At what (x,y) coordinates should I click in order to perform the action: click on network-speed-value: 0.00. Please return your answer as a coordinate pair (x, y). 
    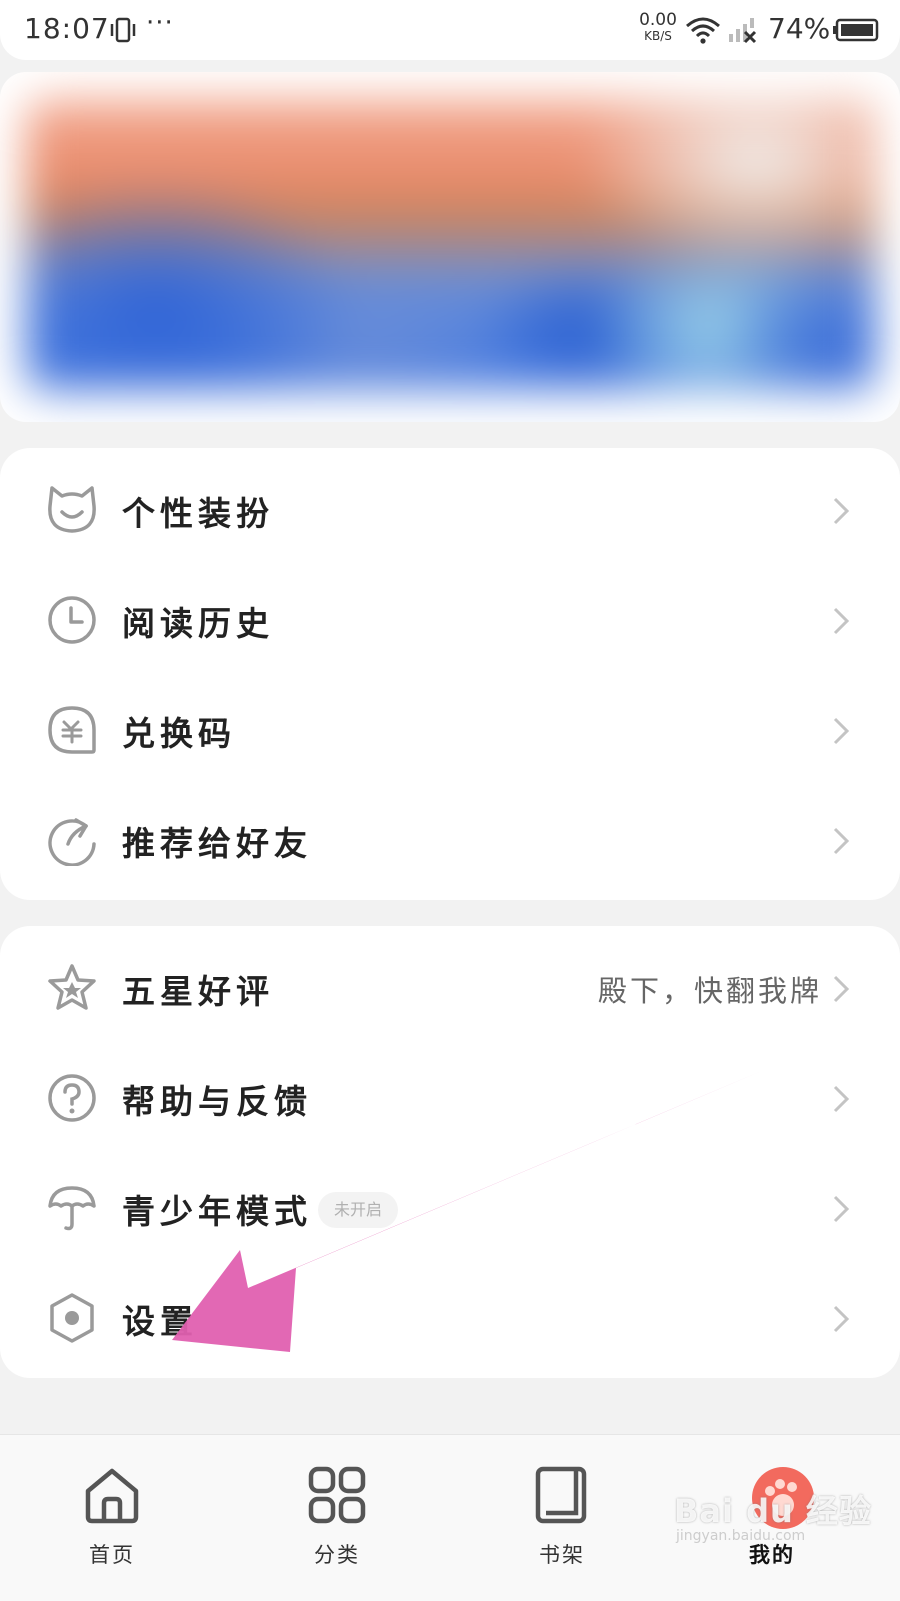
    Looking at the image, I should click on (658, 20).